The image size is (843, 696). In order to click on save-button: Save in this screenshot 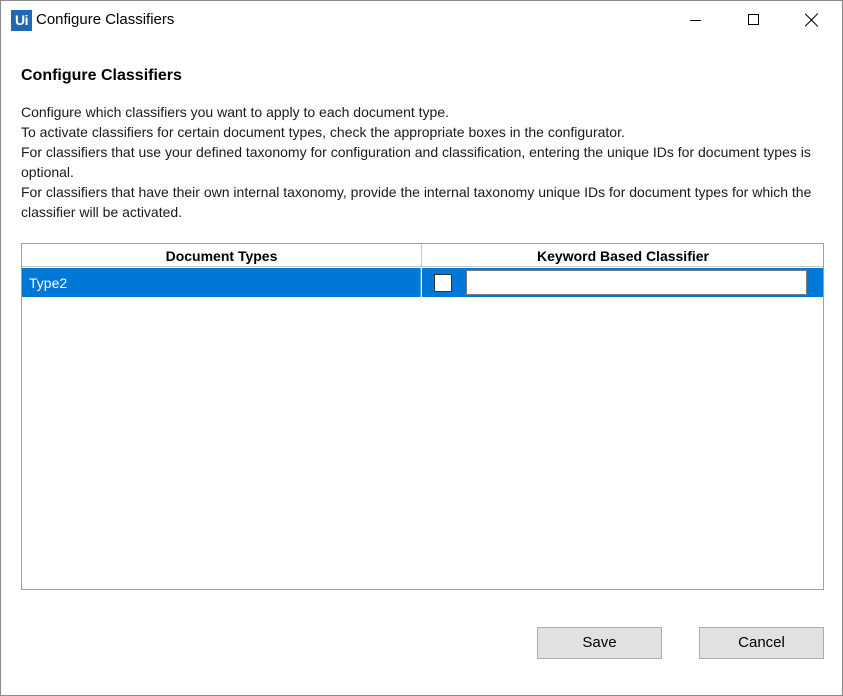, I will do `click(599, 643)`.